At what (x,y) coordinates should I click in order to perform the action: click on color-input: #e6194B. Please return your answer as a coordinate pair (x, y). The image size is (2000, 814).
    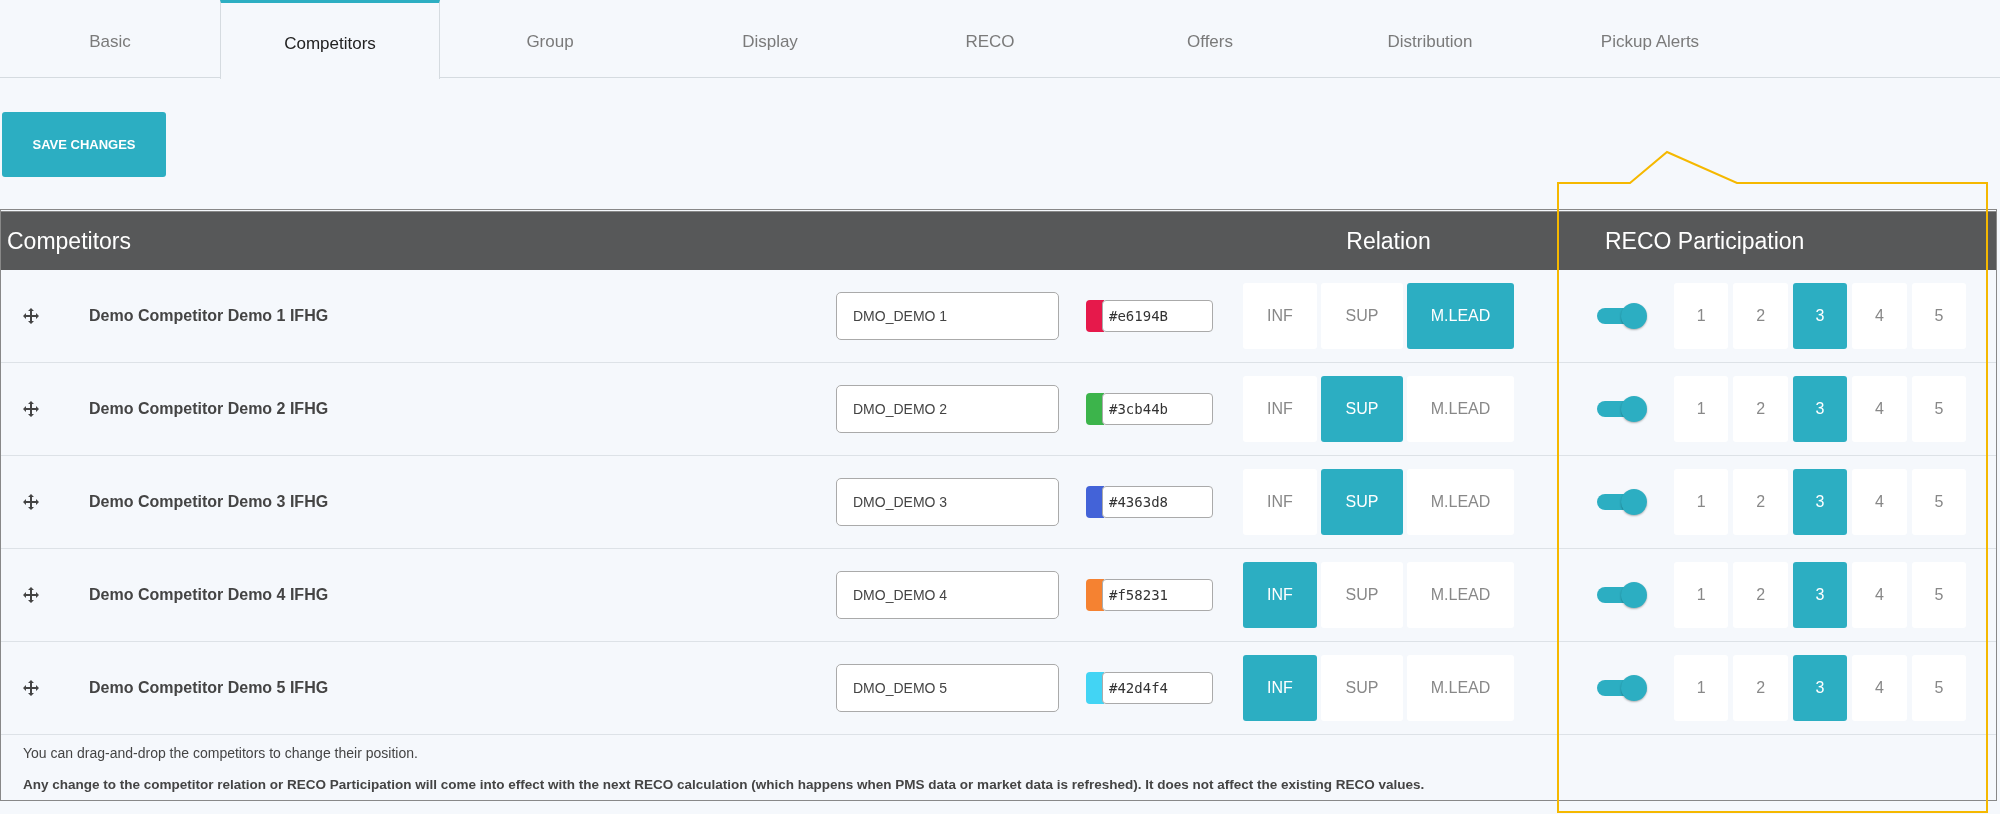
    Looking at the image, I should click on (1157, 316).